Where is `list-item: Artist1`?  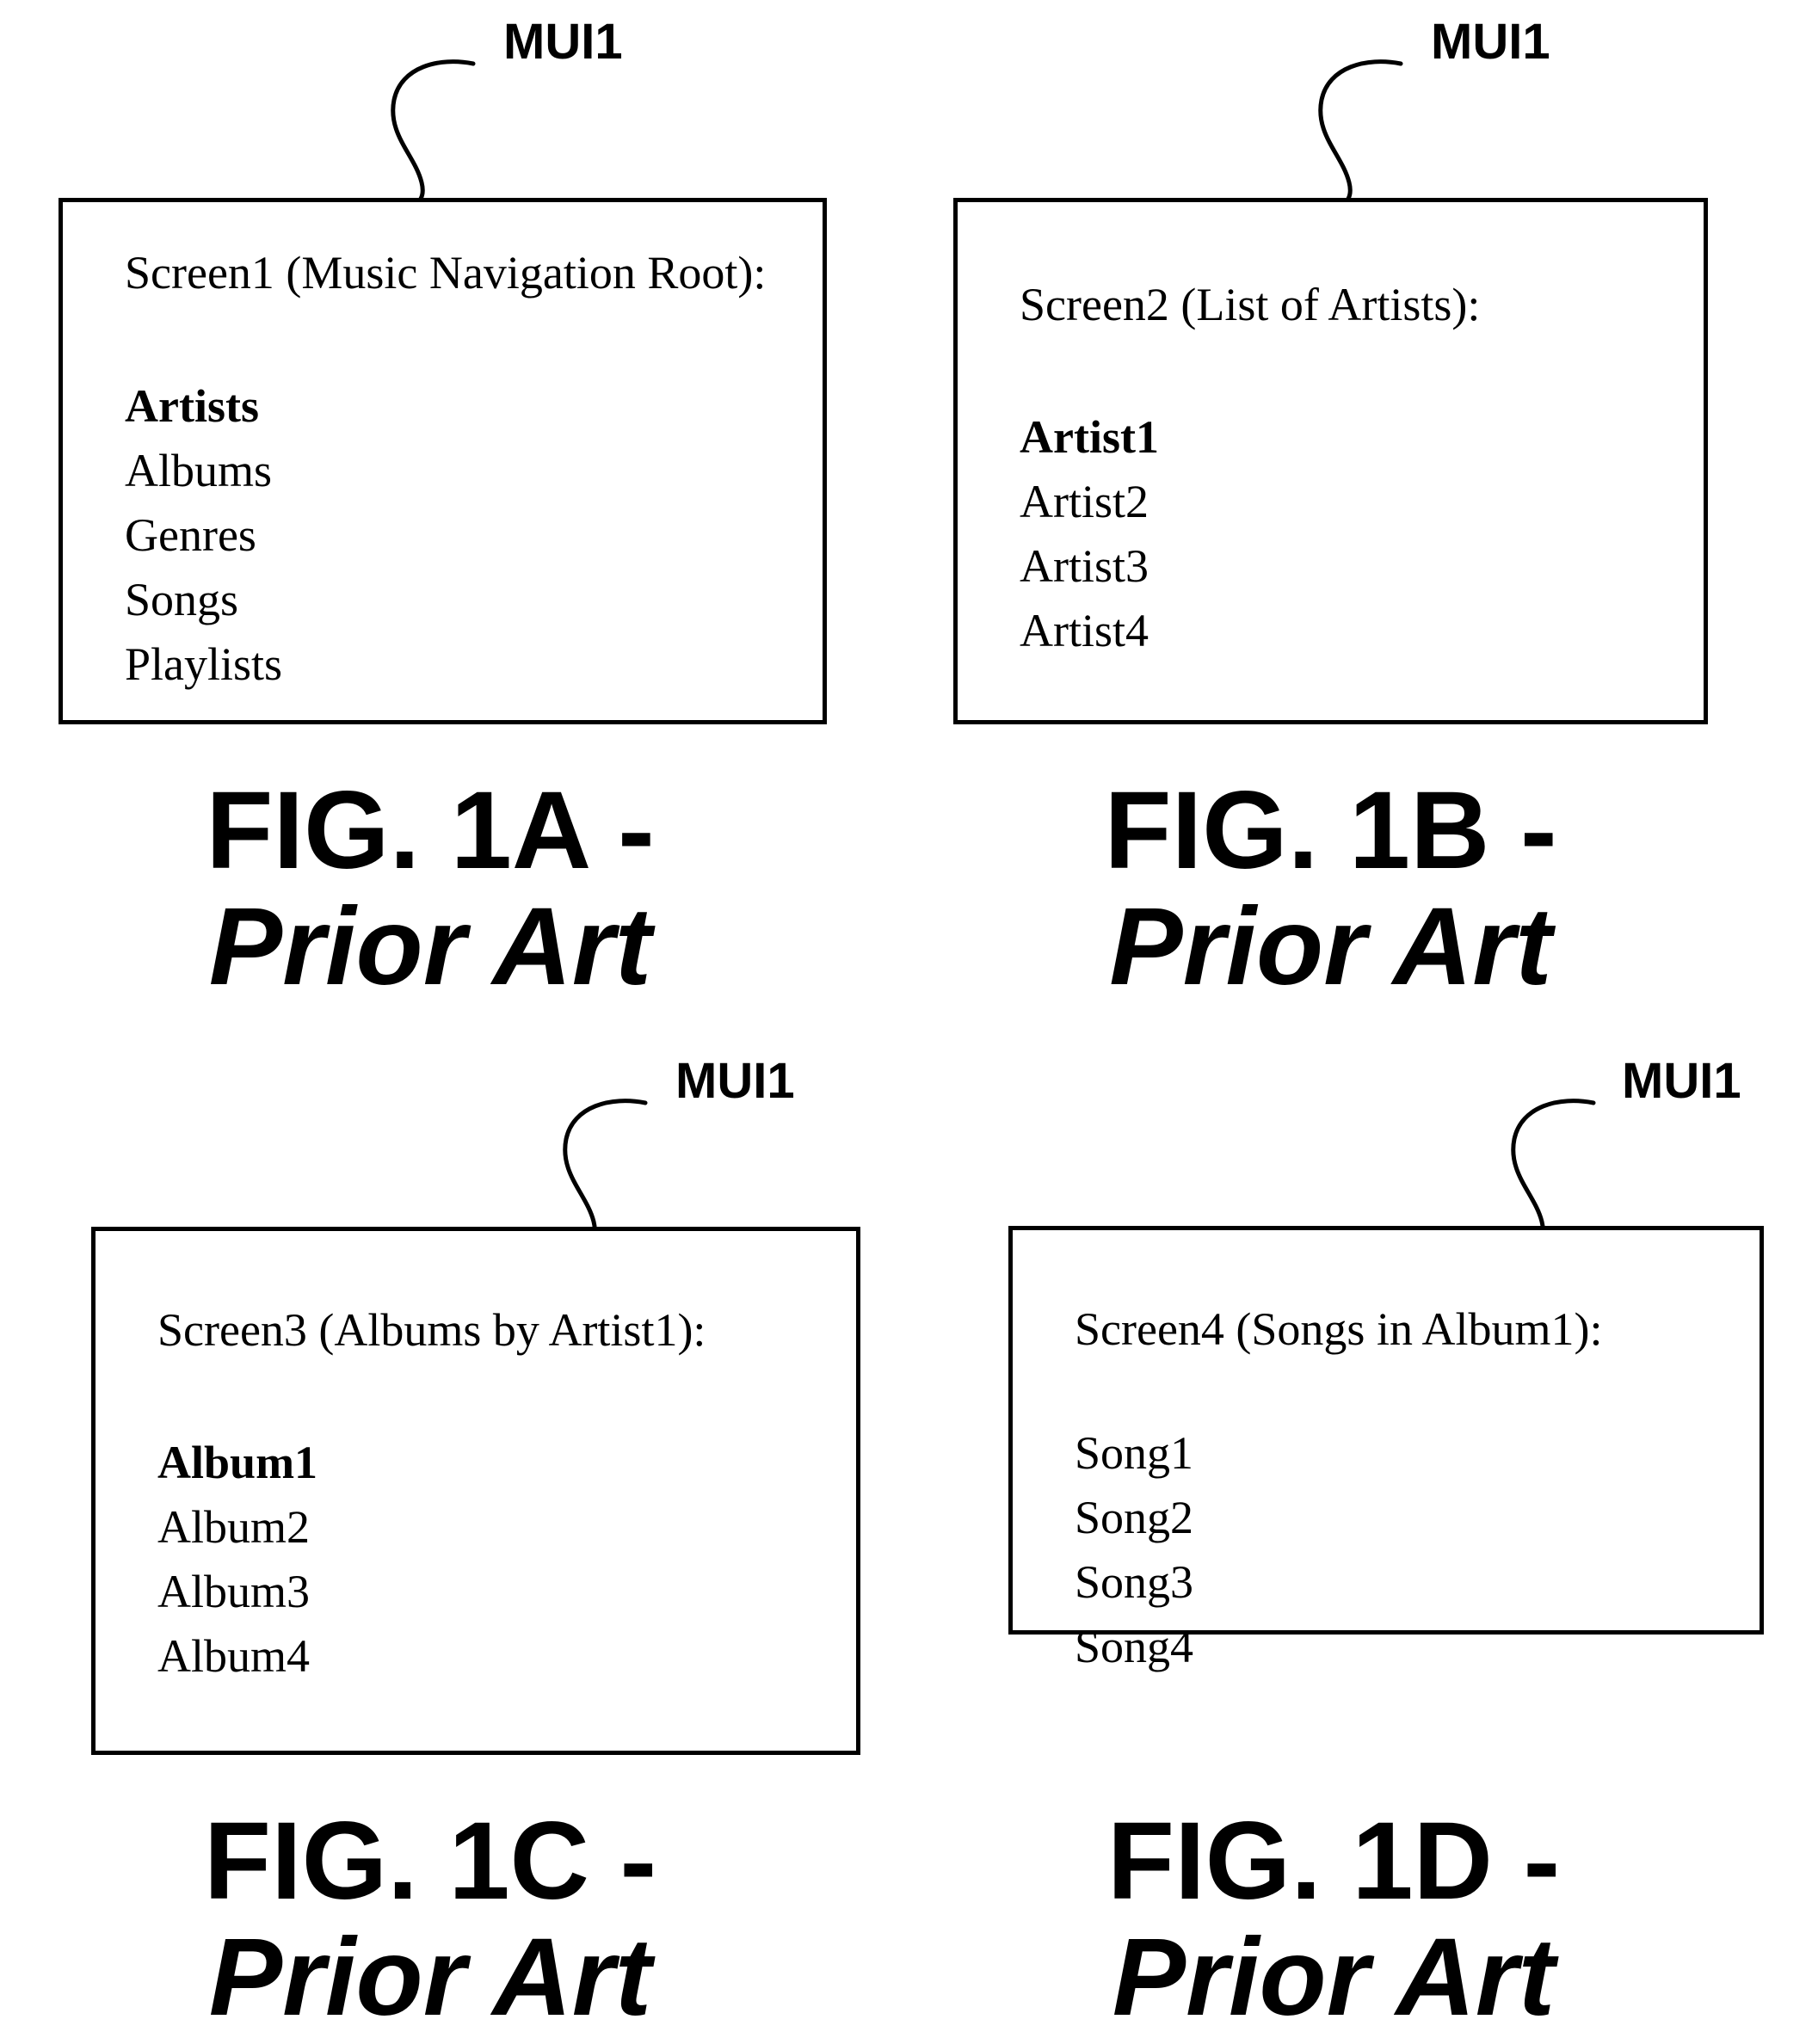
list-item: Artist1 is located at coordinates (1089, 437).